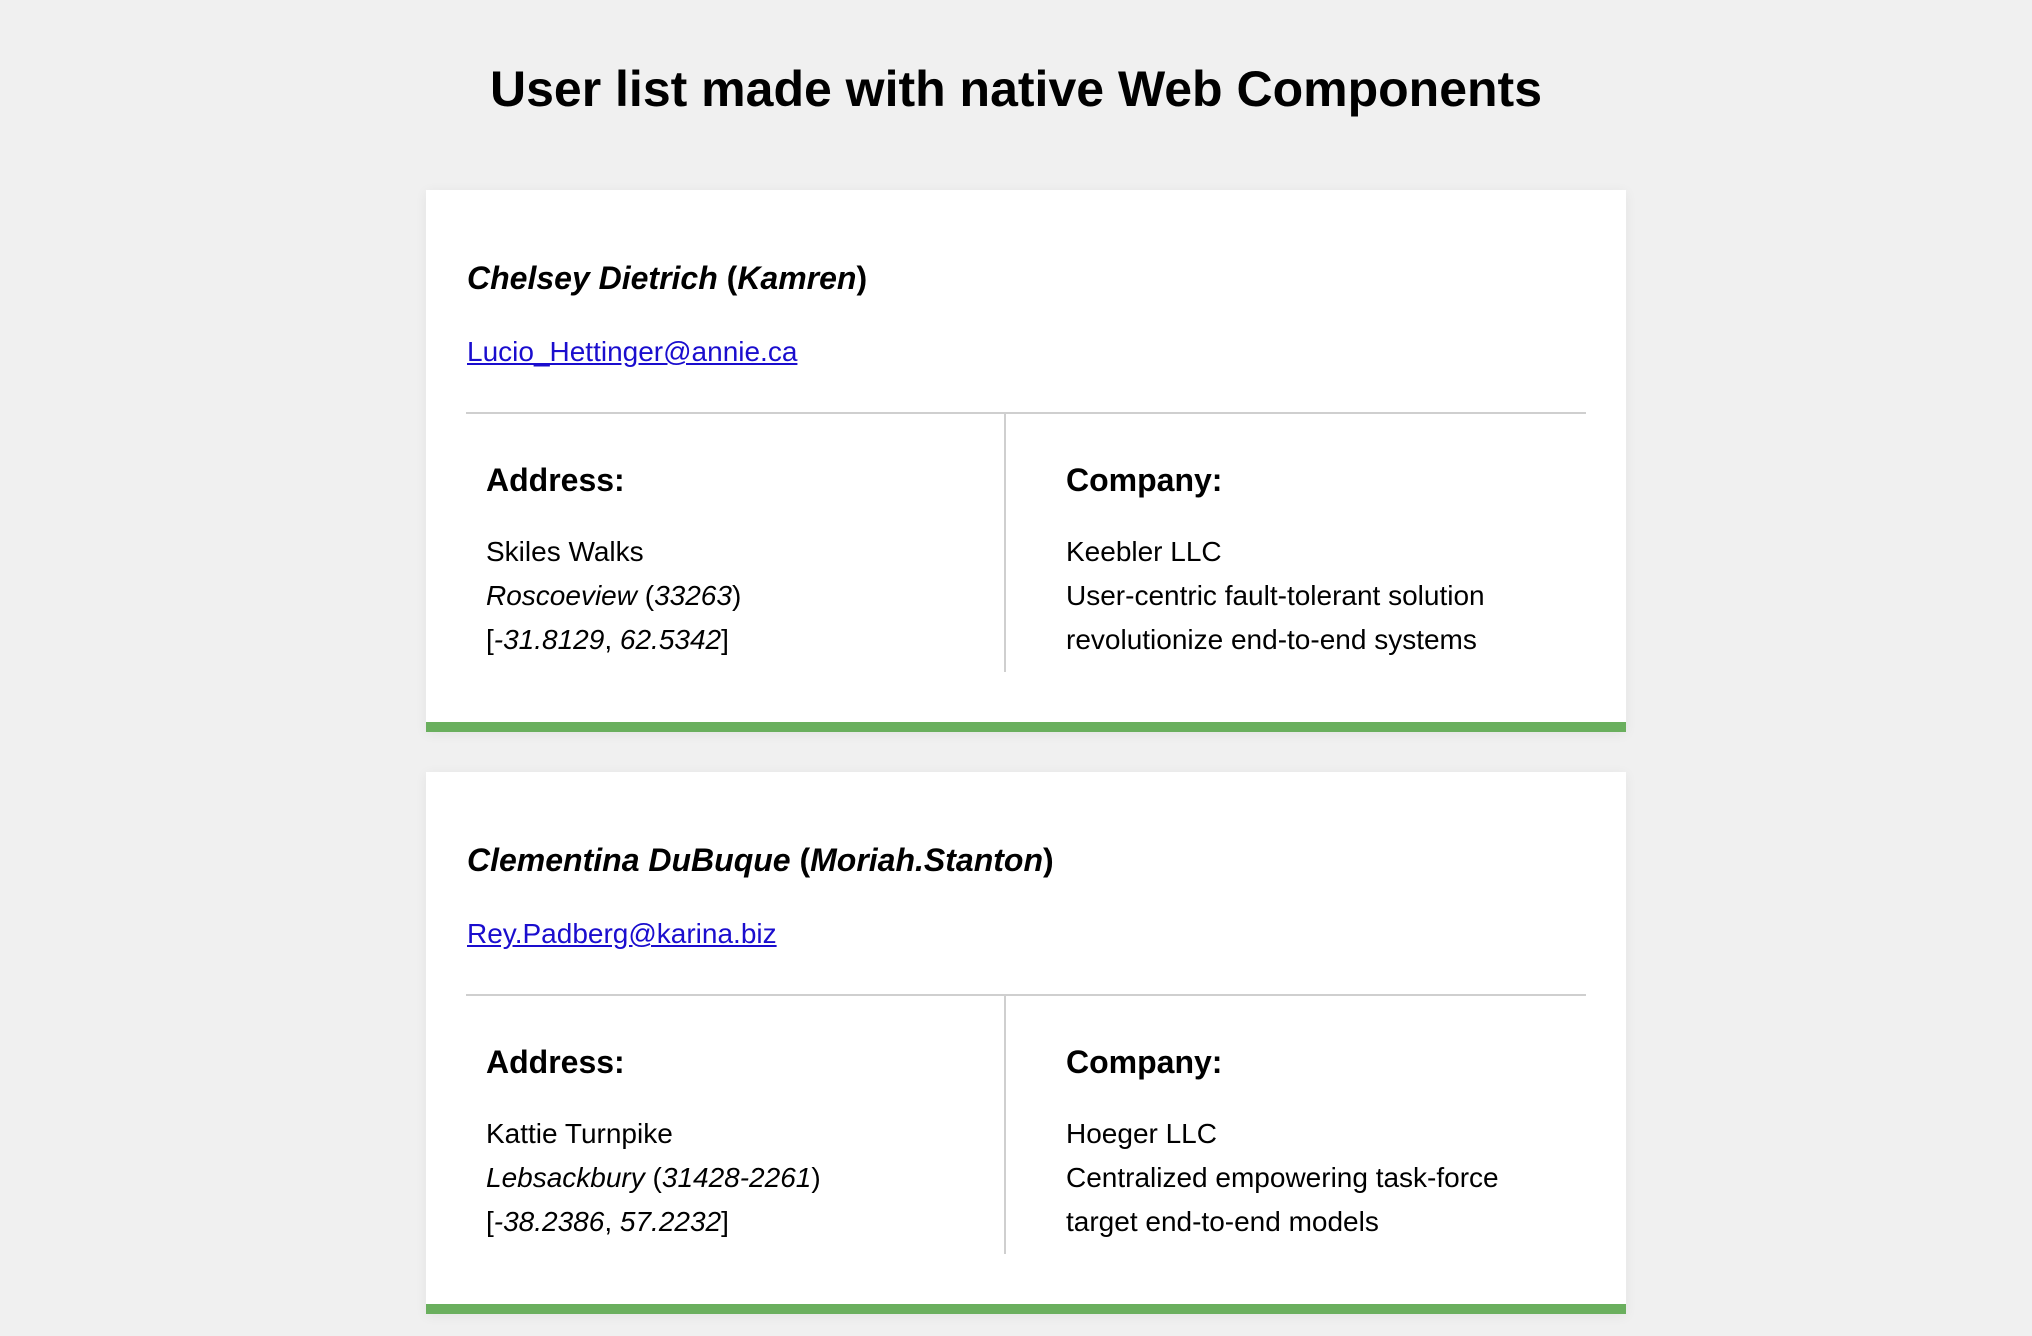 This screenshot has height=1336, width=2032. I want to click on user-name: Clementina DuBuque, so click(629, 860).